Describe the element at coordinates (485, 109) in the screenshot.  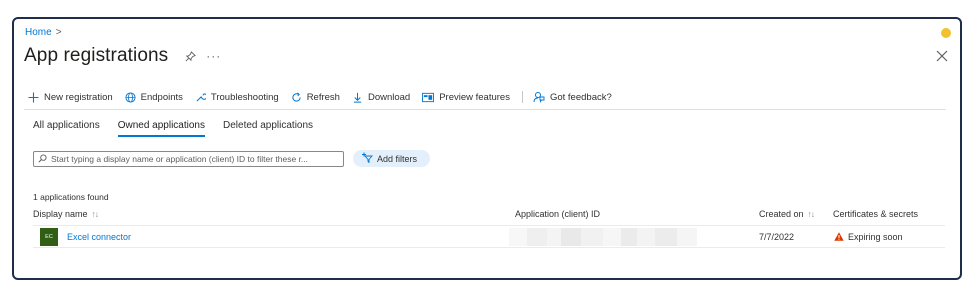
I see `toolbar-divider` at that location.